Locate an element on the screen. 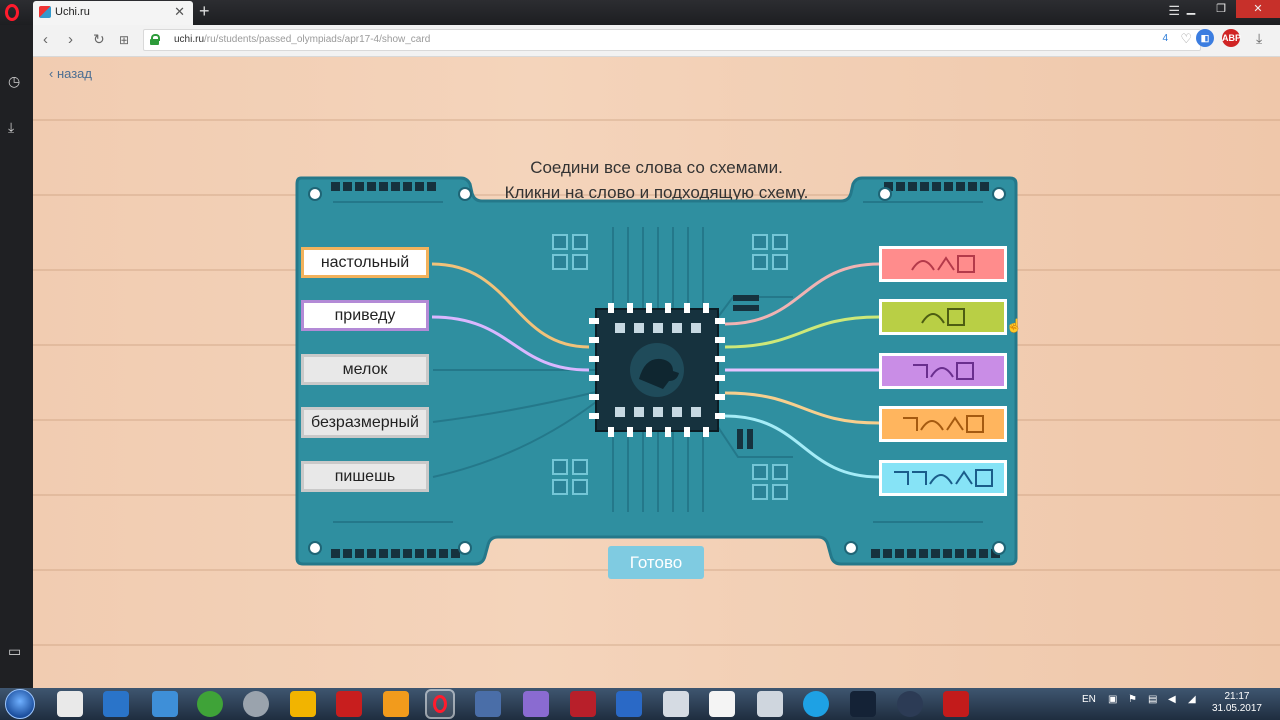 The height and width of the screenshot is (720, 1280). opera-menu-icon is located at coordinates (12, 12).